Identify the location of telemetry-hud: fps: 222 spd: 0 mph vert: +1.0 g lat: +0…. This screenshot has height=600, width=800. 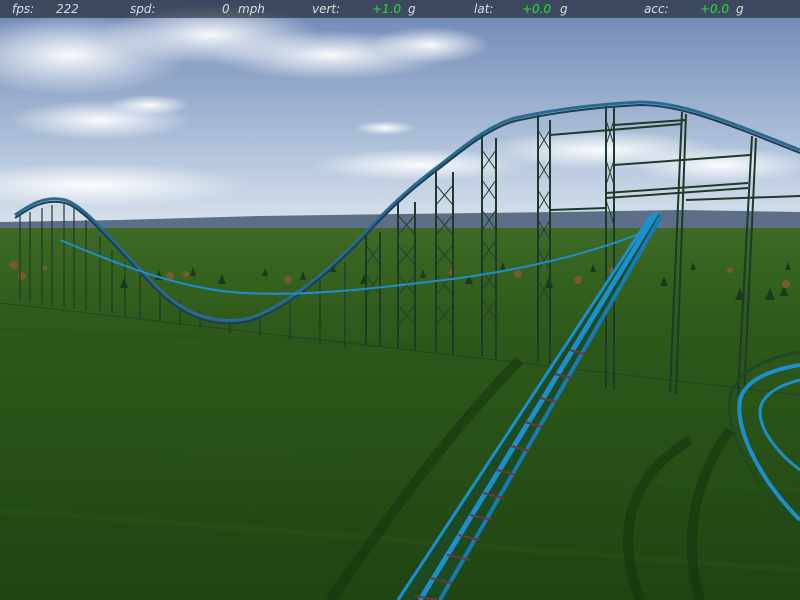
(400, 9).